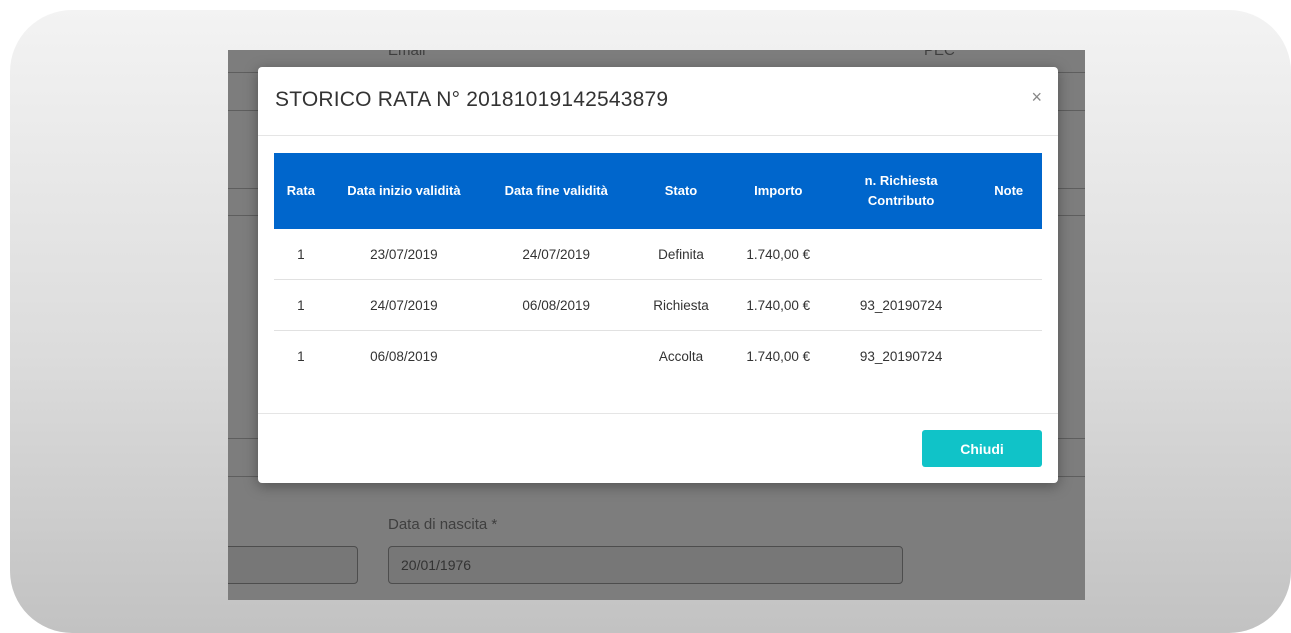 The width and height of the screenshot is (1291, 633). What do you see at coordinates (404, 191) in the screenshot?
I see `column-header-start-date: Data inizio validità` at bounding box center [404, 191].